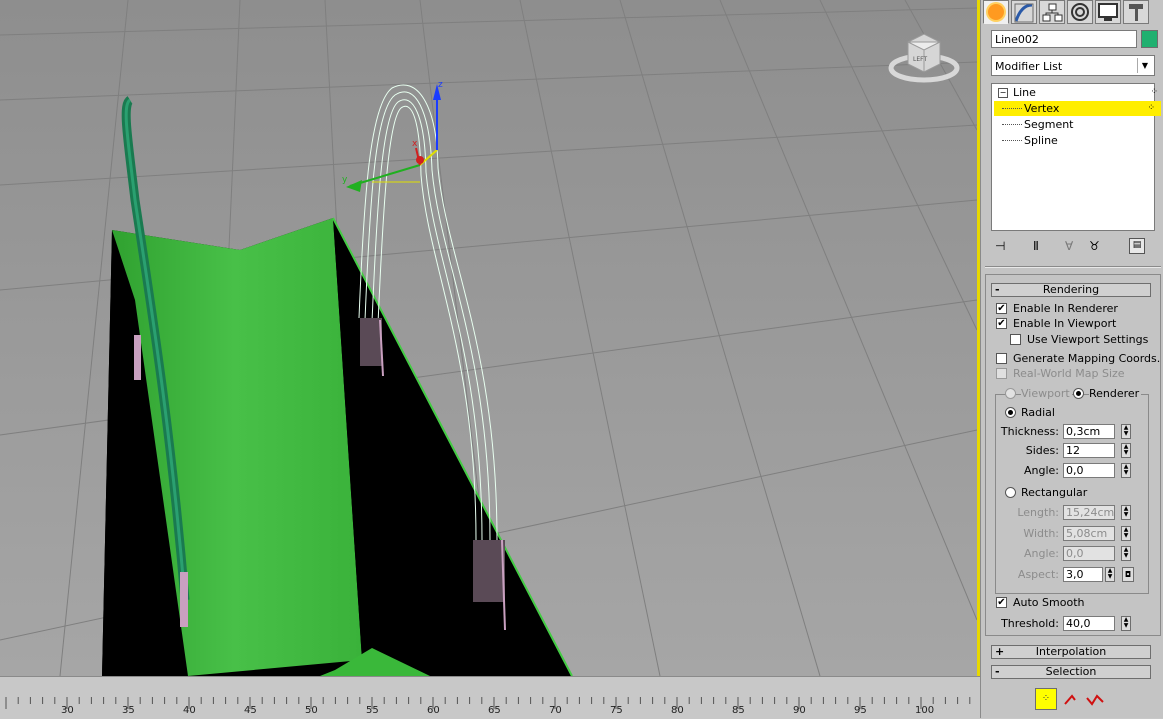 The image size is (1163, 719). What do you see at coordinates (1041, 533) in the screenshot?
I see `width-label: Width:` at bounding box center [1041, 533].